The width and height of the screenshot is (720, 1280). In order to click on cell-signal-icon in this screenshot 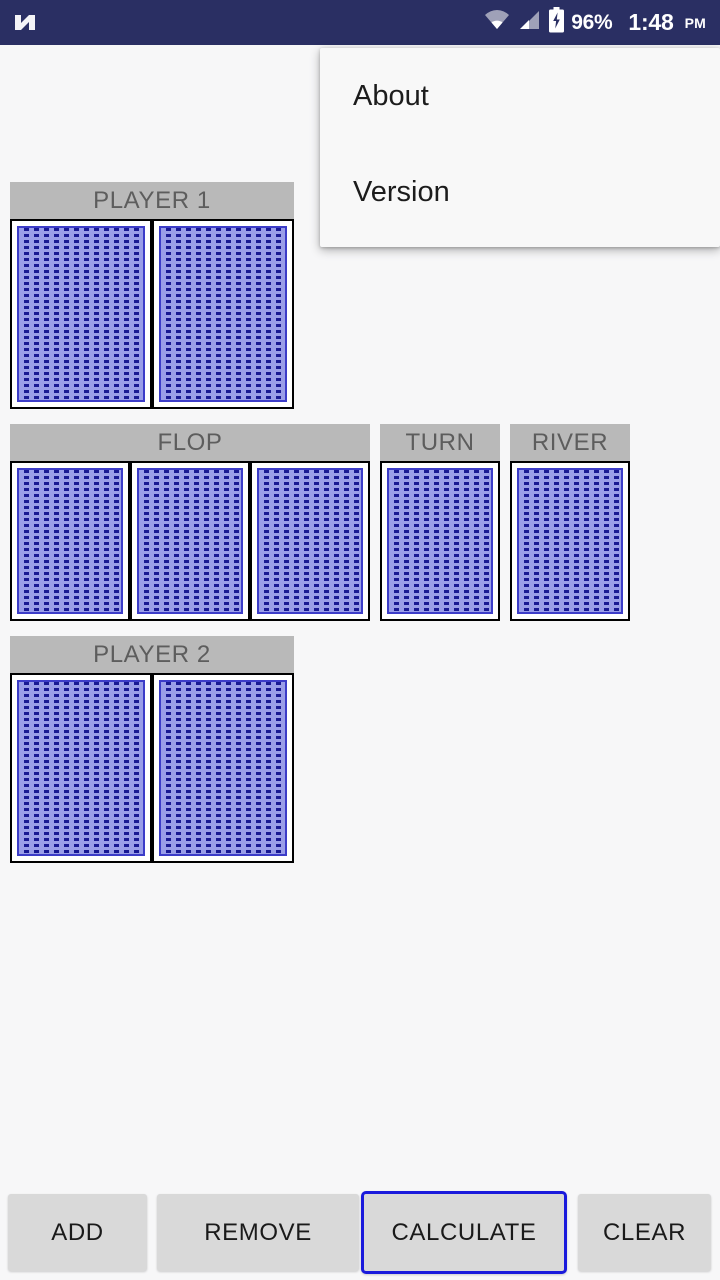, I will do `click(529, 22)`.